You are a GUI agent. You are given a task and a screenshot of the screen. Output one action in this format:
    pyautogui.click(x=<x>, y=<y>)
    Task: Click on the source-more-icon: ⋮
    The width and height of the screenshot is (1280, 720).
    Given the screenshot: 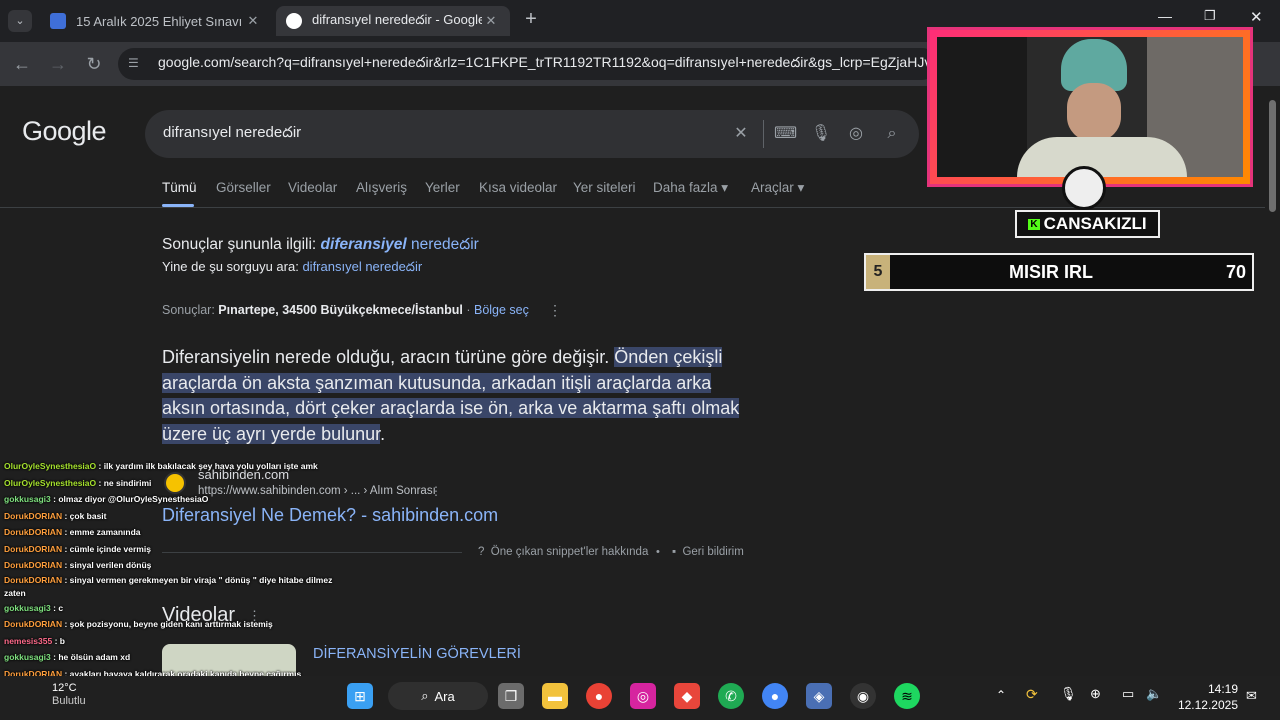 What is the action you would take?
    pyautogui.click(x=436, y=491)
    